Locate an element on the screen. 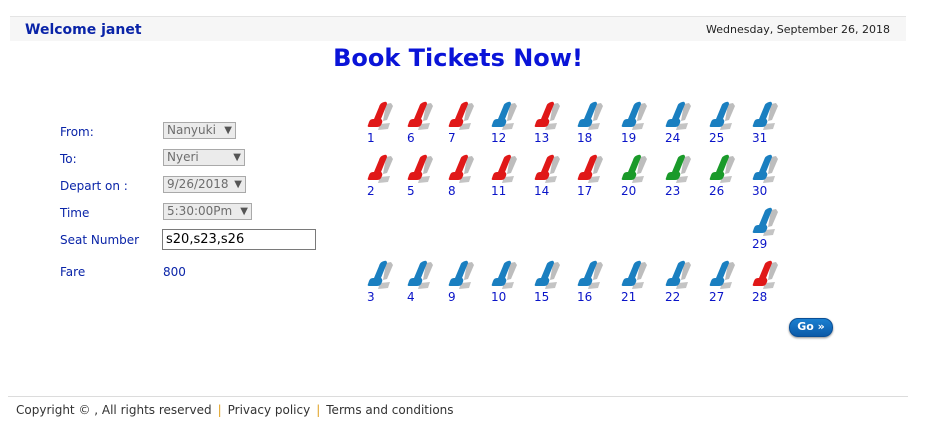 The image size is (926, 448). seat-number: 21 is located at coordinates (629, 297).